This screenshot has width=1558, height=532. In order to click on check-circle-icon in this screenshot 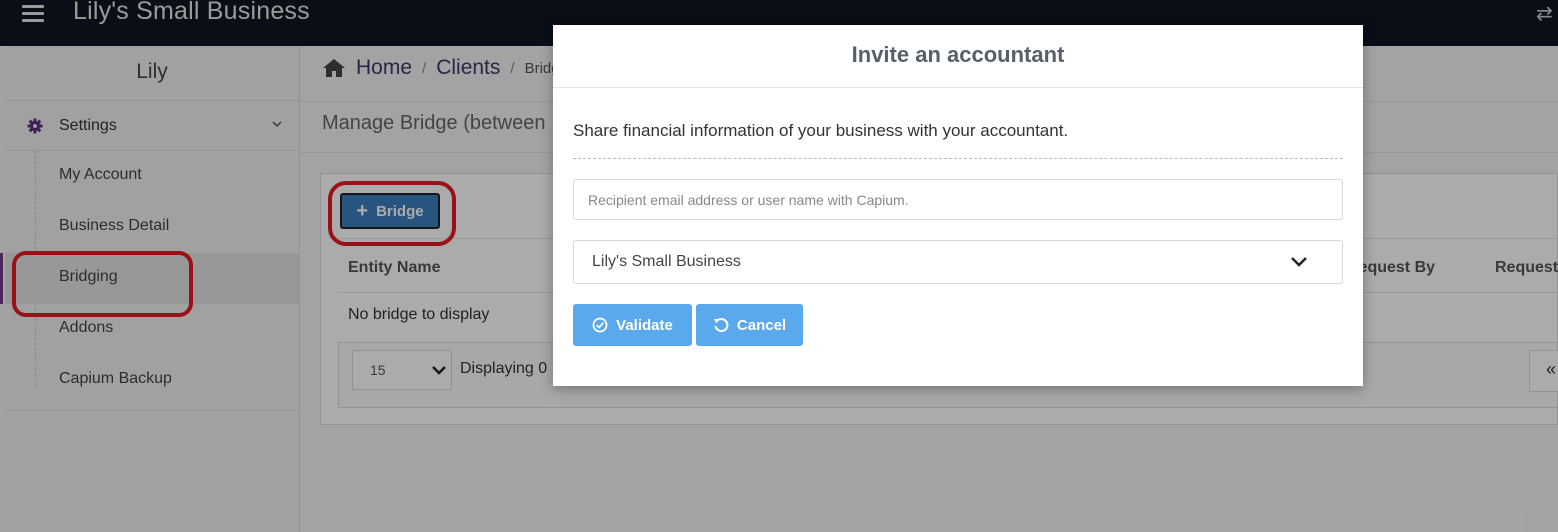, I will do `click(600, 325)`.